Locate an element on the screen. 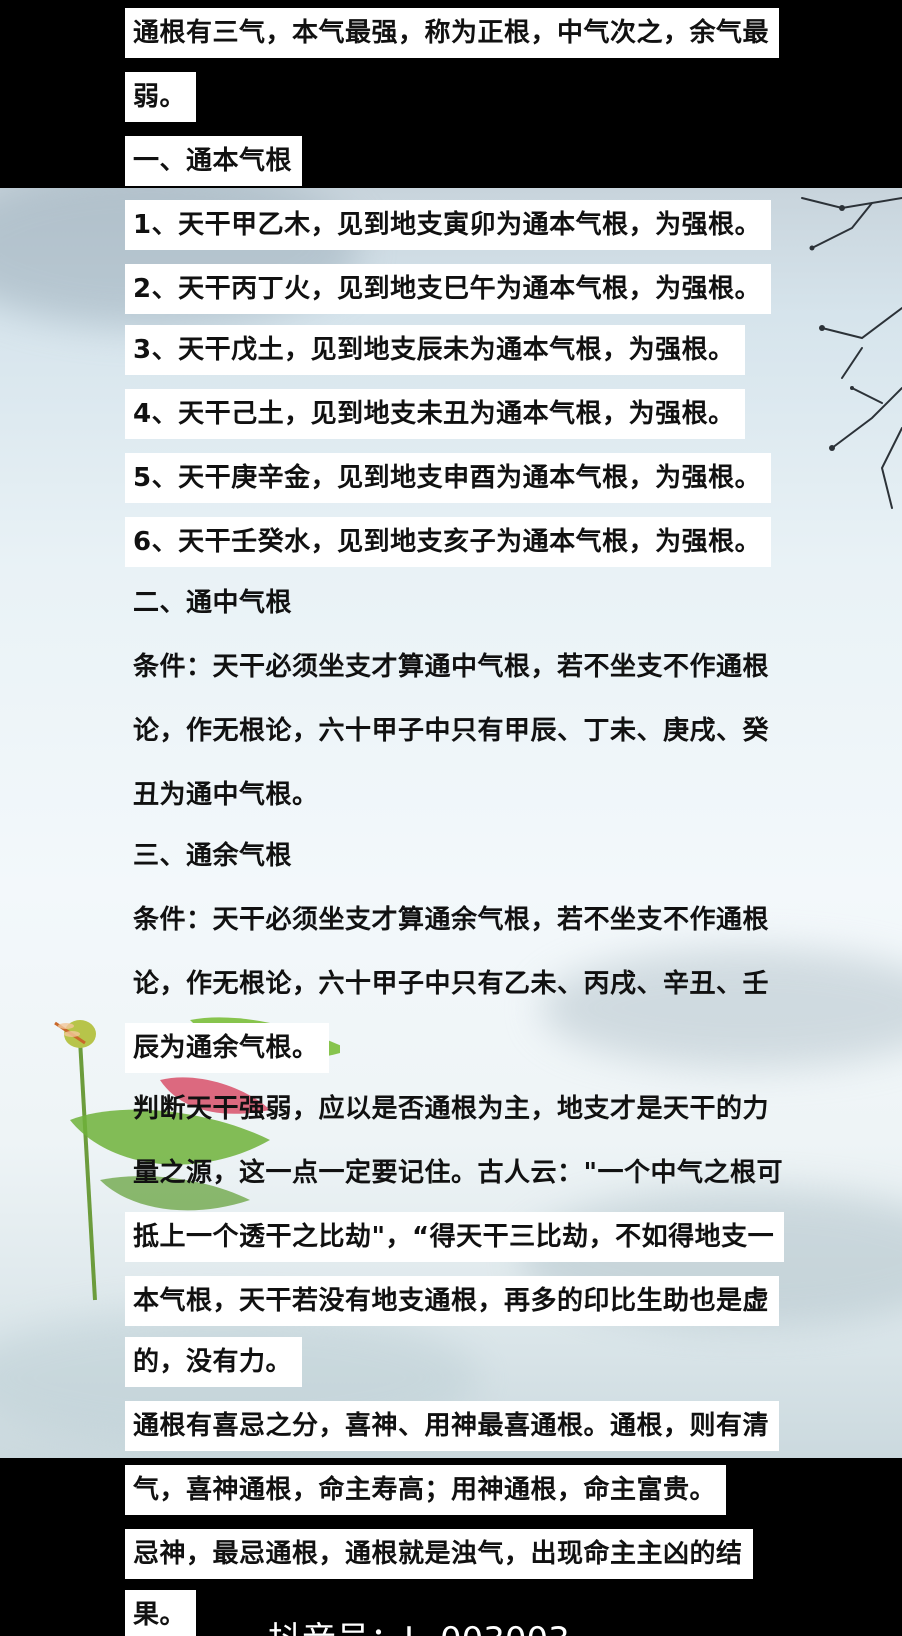 Image resolution: width=902 pixels, height=1636 pixels. watermark: 抖音号：L_003003 is located at coordinates (419, 1624).